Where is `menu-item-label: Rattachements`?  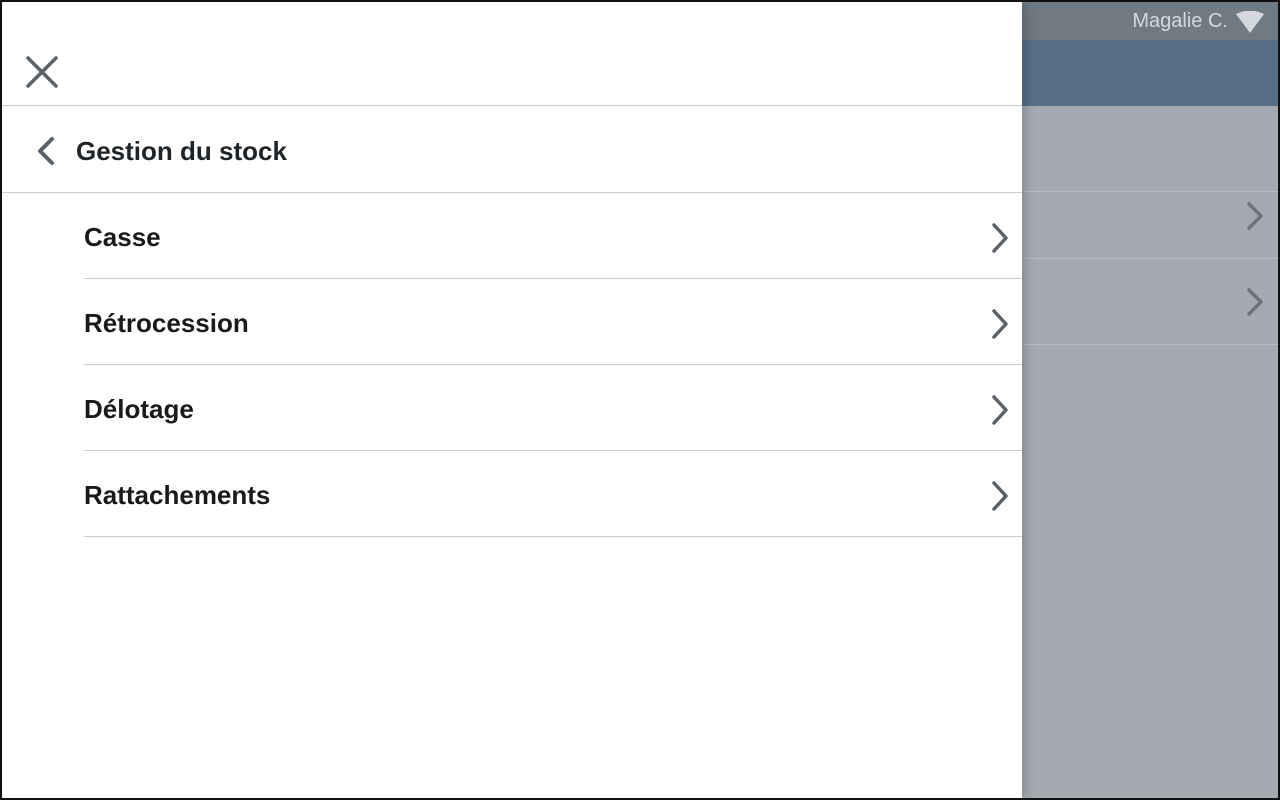
menu-item-label: Rattachements is located at coordinates (177, 495).